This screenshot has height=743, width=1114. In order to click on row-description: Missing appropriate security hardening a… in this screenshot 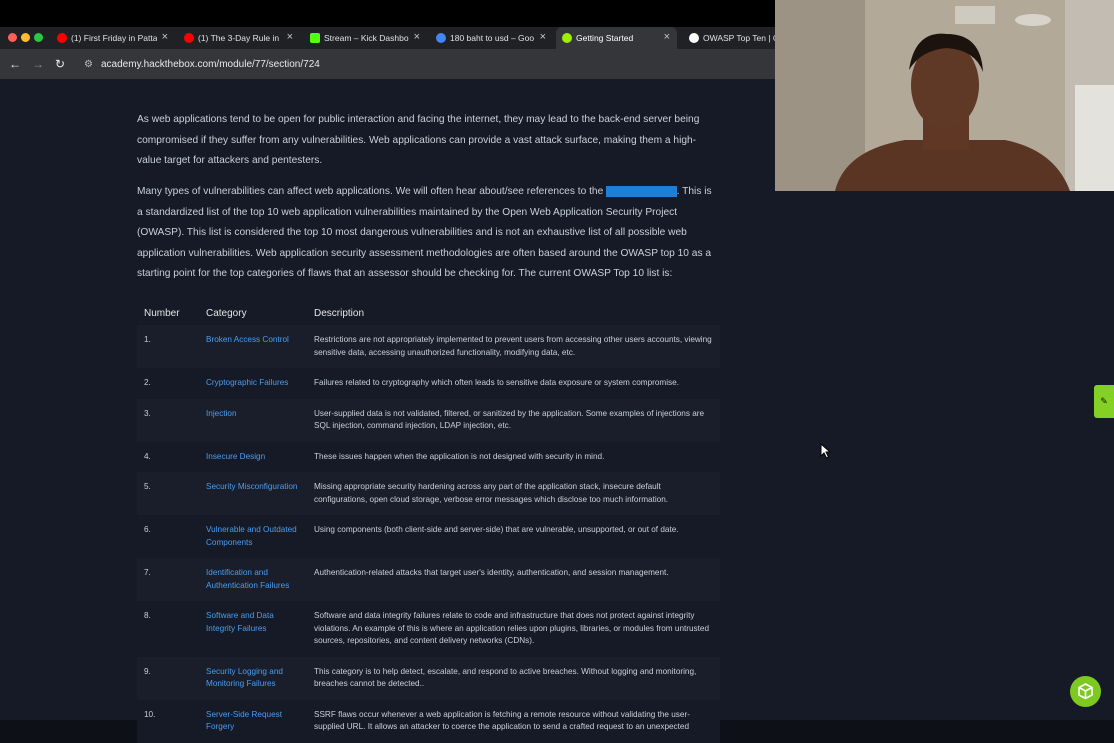, I will do `click(513, 493)`.